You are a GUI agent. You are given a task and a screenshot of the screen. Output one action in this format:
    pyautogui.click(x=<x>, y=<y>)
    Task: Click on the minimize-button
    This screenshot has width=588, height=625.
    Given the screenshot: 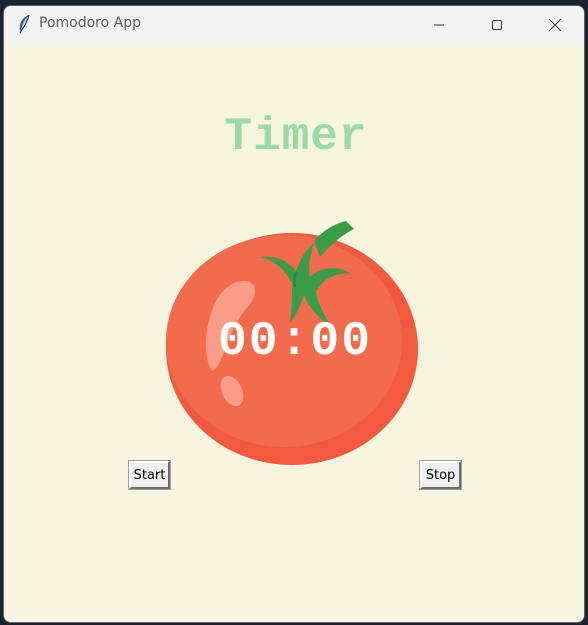 What is the action you would take?
    pyautogui.click(x=439, y=24)
    